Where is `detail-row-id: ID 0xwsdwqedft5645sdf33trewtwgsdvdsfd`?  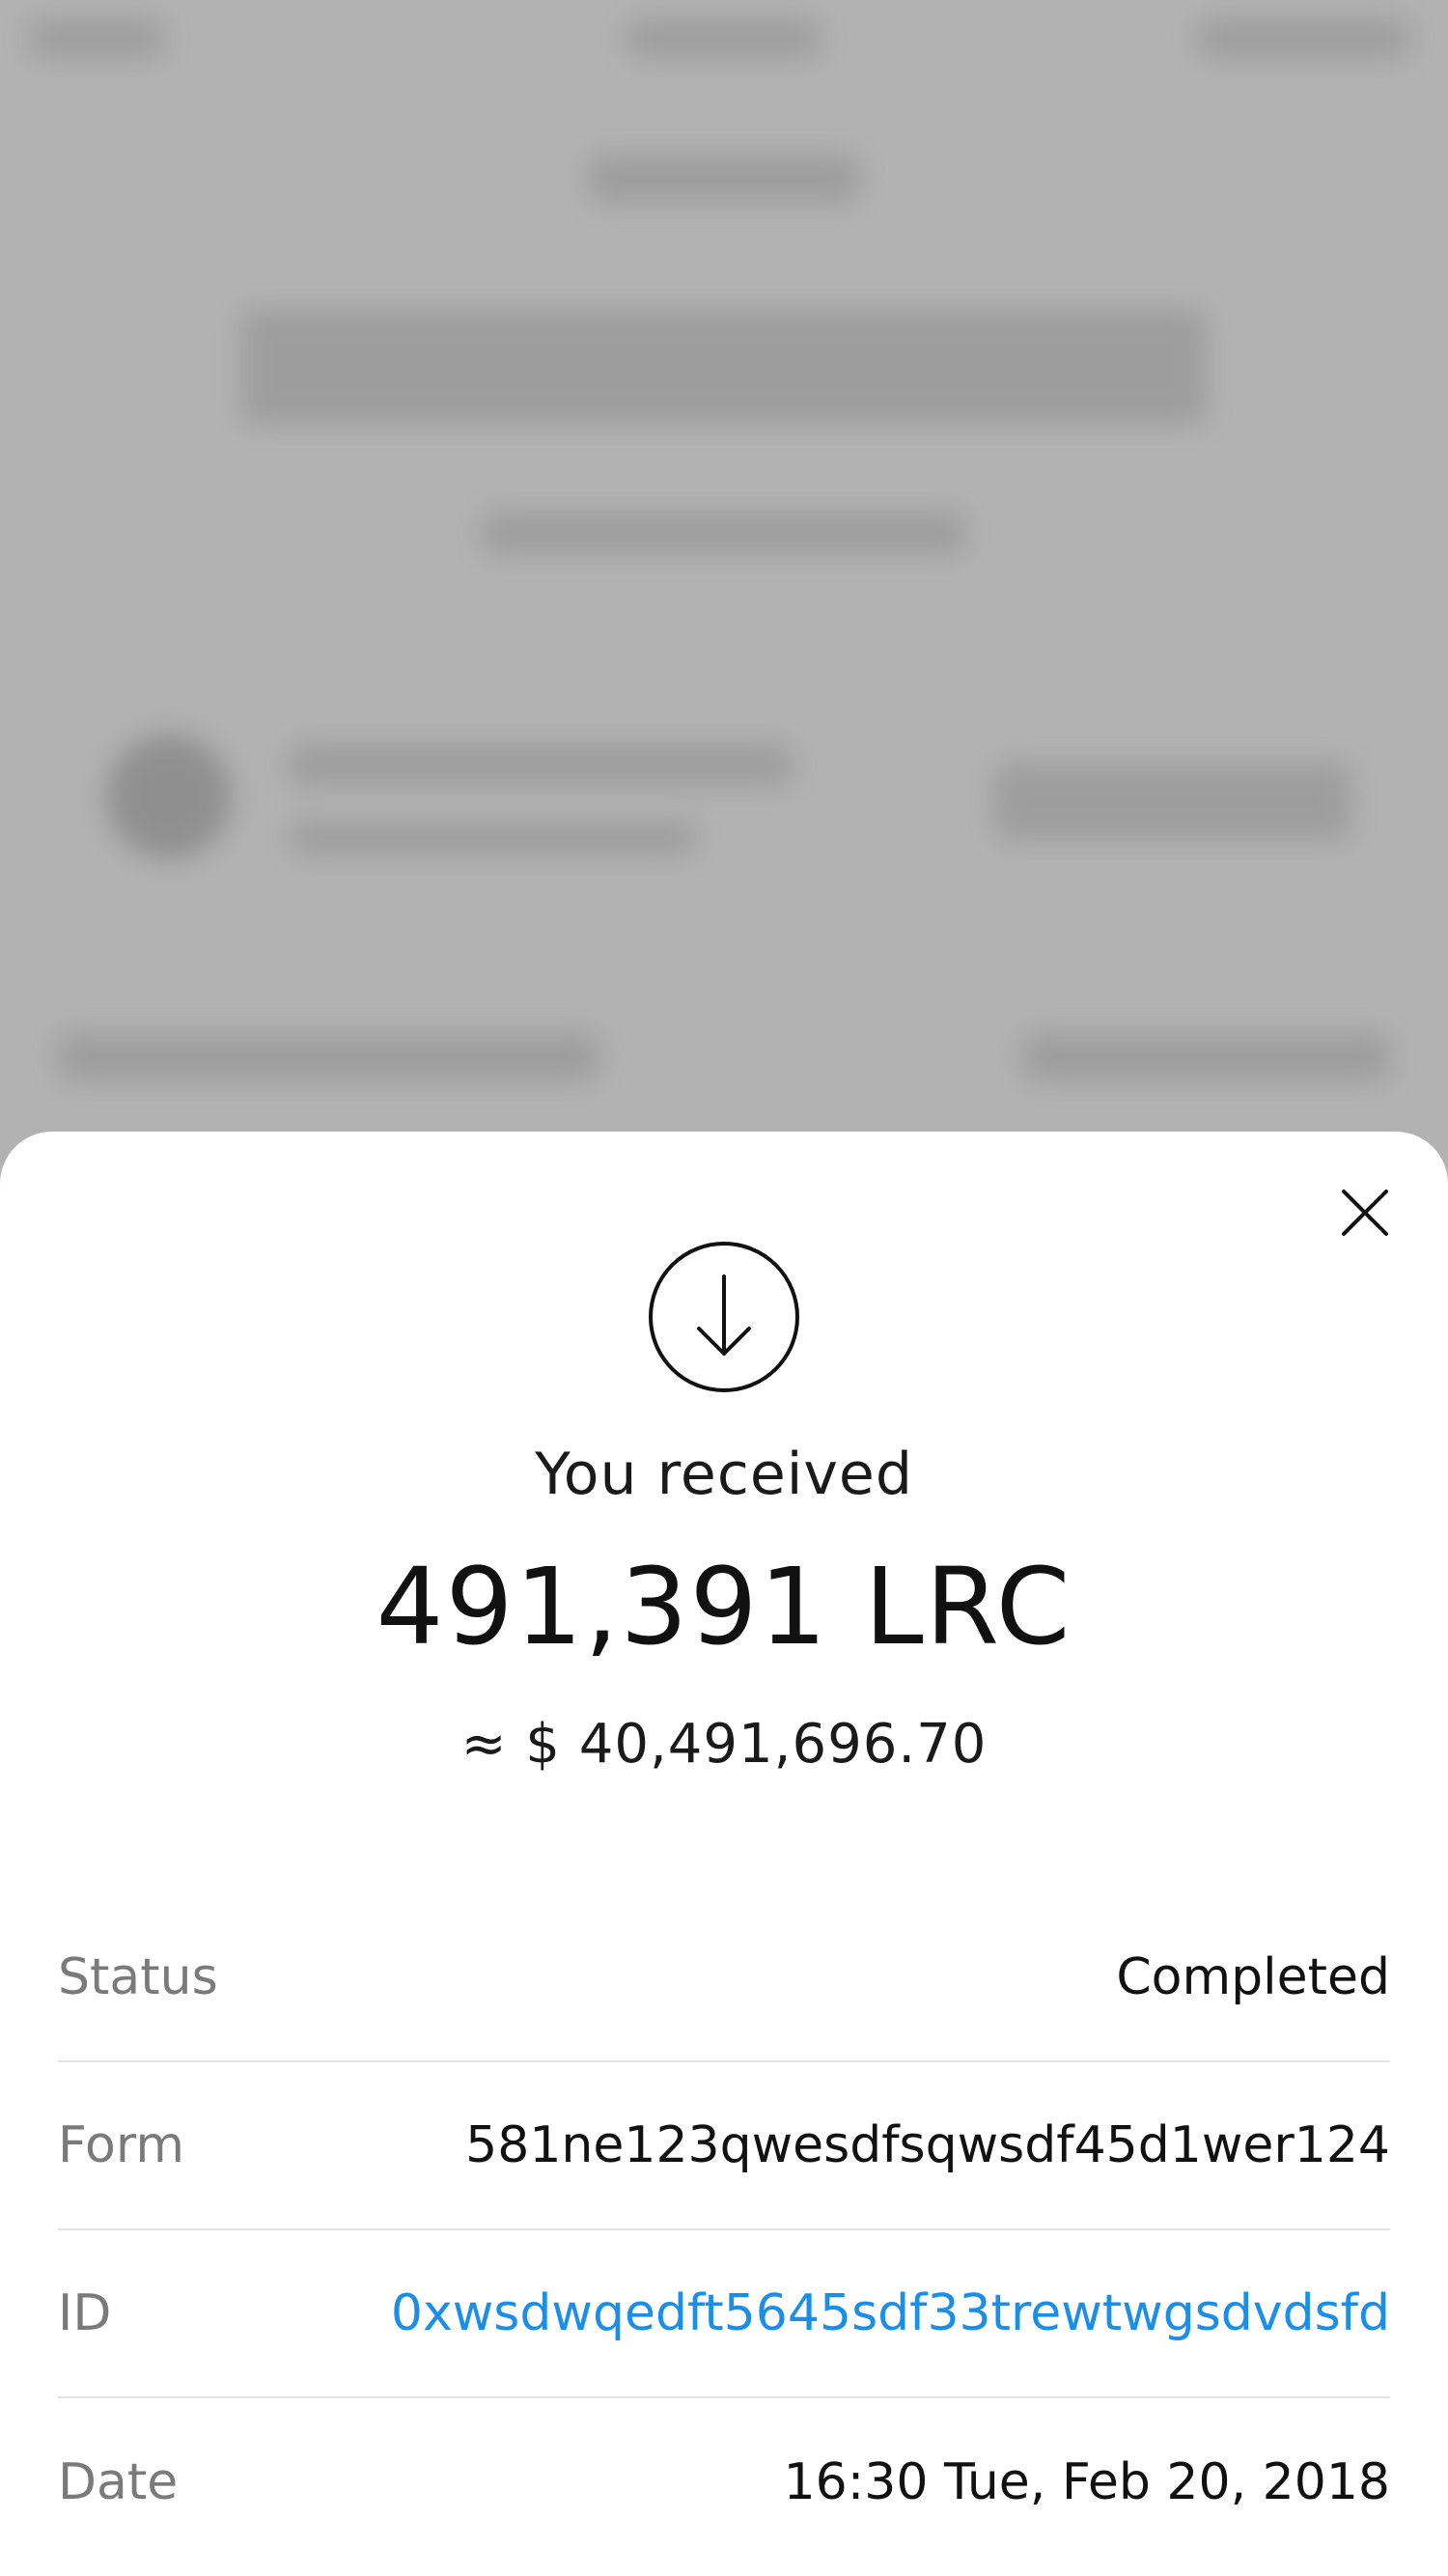
detail-row-id: ID 0xwsdwqedft5645sdf33trewtwgsdvdsfd is located at coordinates (724, 2314).